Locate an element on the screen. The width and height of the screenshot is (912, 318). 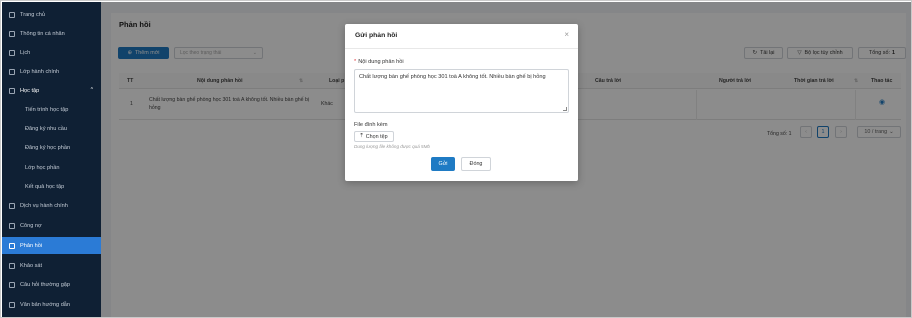
sidebar-item-label: Đăng ký nhu cầu is located at coordinates (46, 128).